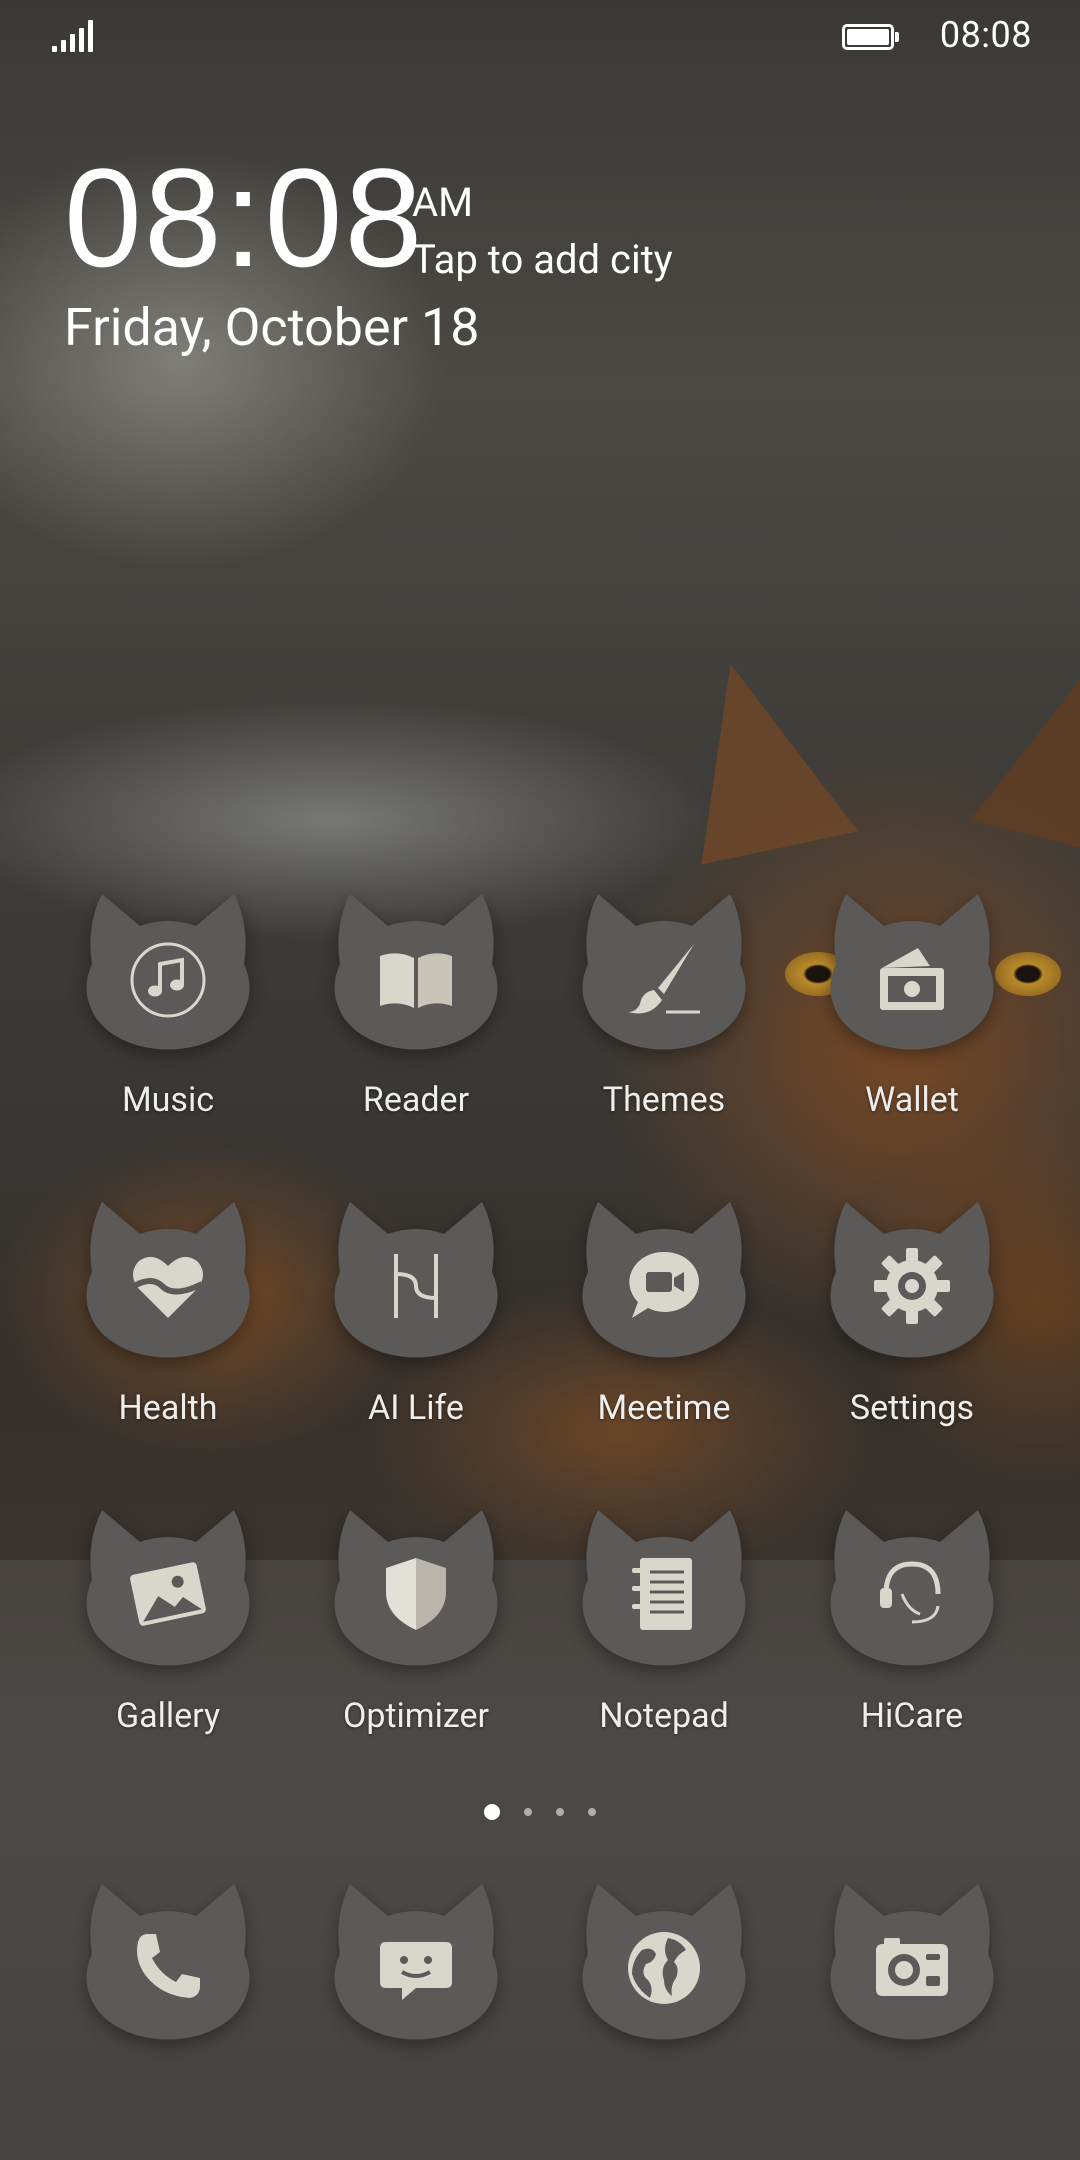 The image size is (1080, 2160). I want to click on dock-phone, so click(168, 1962).